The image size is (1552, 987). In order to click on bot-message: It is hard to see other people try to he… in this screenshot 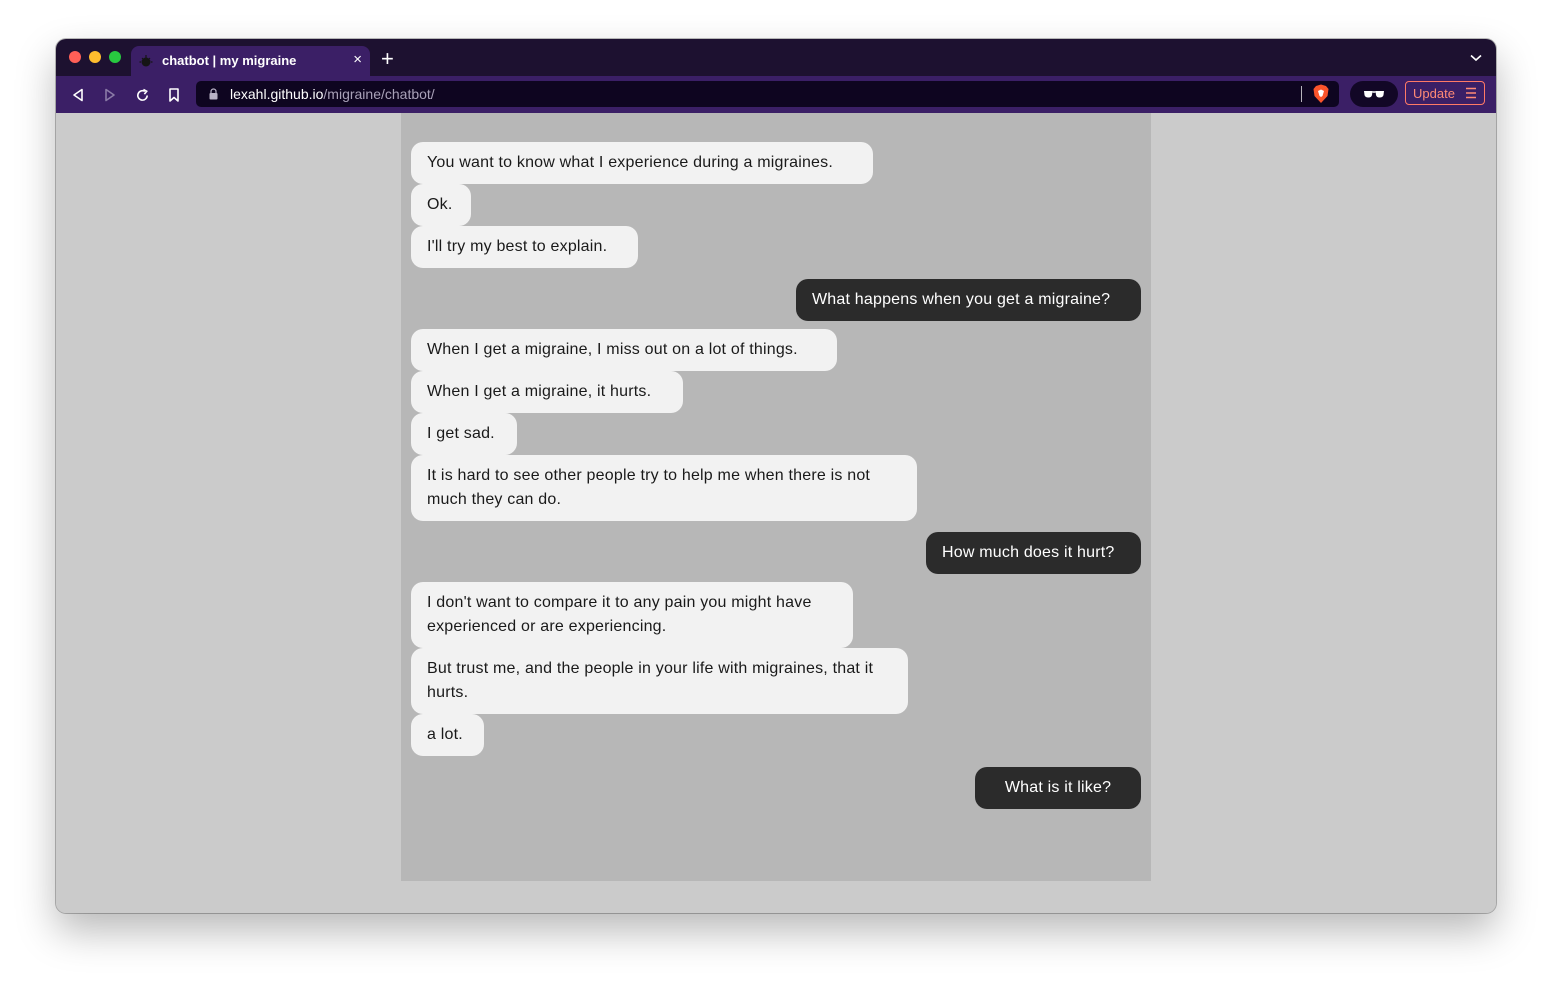, I will do `click(664, 488)`.